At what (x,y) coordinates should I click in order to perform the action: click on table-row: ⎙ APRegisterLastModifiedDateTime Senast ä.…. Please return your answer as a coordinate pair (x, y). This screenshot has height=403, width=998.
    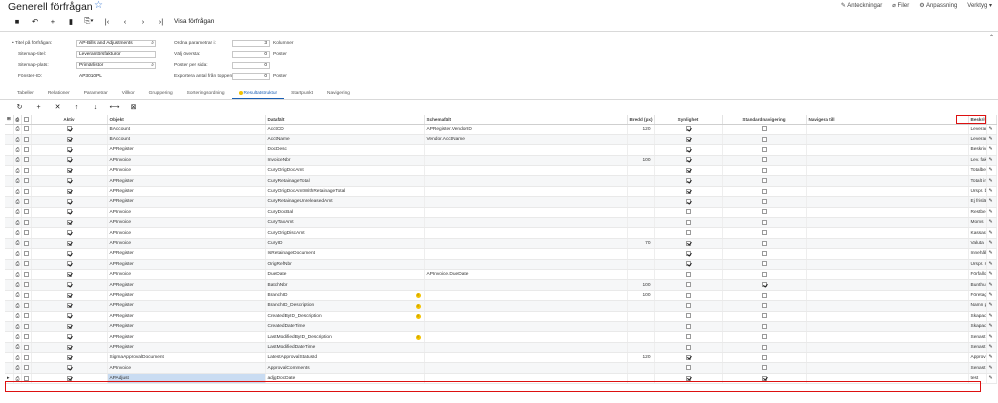
    Looking at the image, I should click on (501, 348).